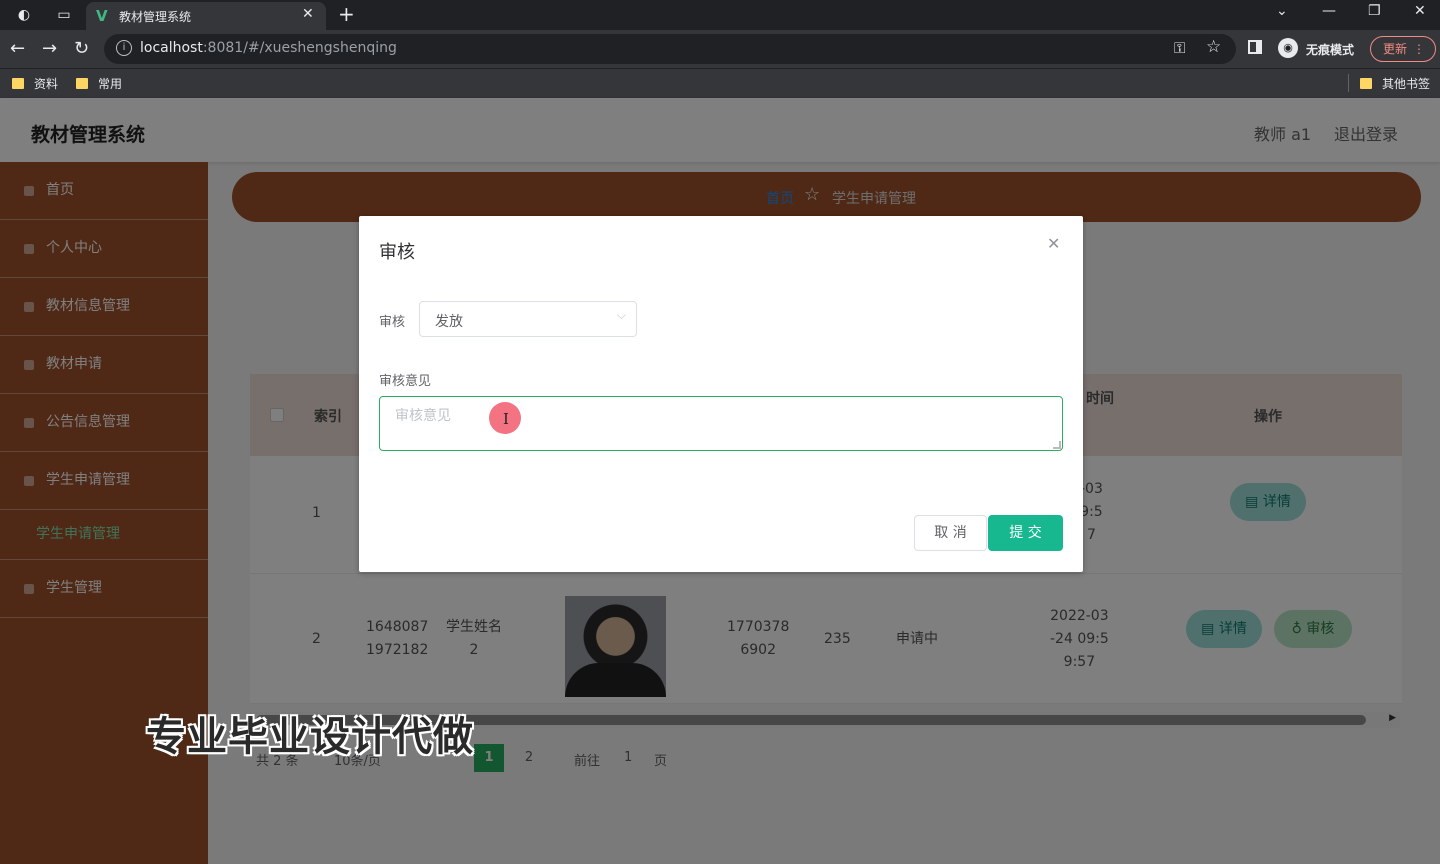 This screenshot has width=1440, height=864. I want to click on new-tab-icon: +, so click(346, 14).